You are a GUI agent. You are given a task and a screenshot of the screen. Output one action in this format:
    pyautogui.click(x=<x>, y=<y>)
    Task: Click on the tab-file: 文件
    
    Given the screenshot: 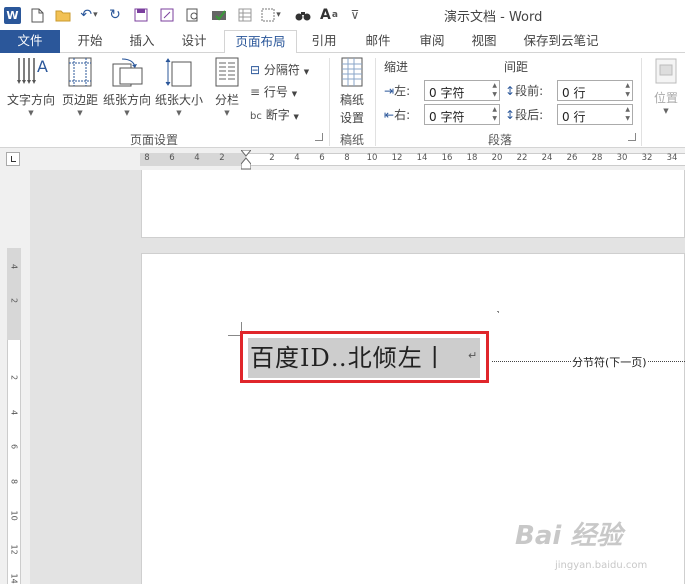 What is the action you would take?
    pyautogui.click(x=30, y=41)
    